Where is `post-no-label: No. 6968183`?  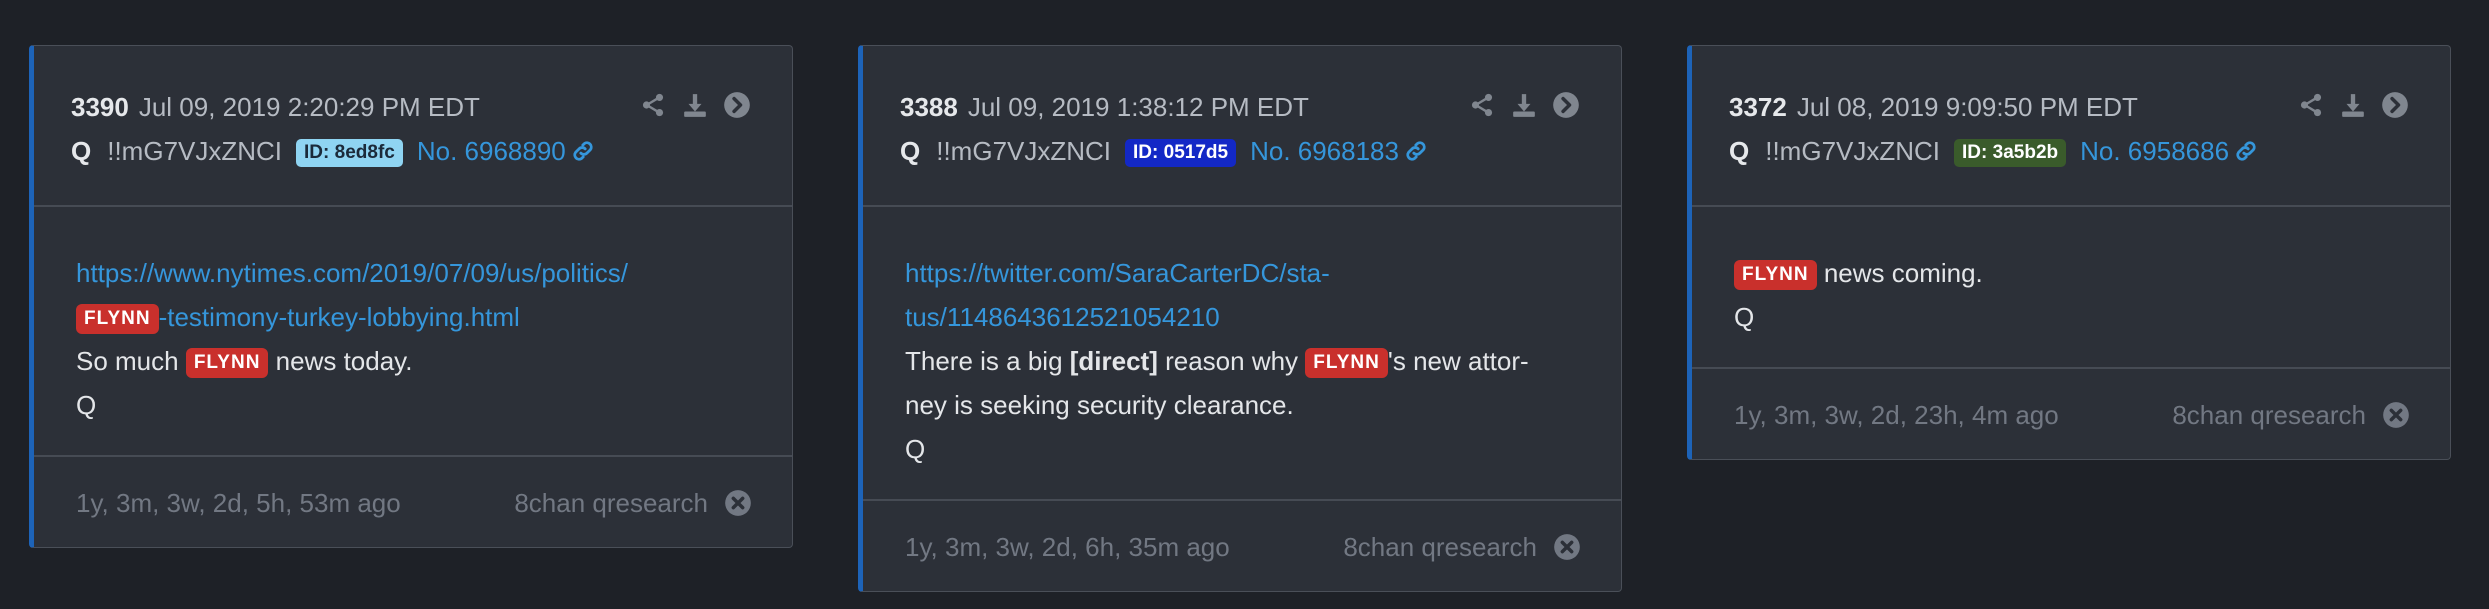 post-no-label: No. 6968183 is located at coordinates (1324, 151).